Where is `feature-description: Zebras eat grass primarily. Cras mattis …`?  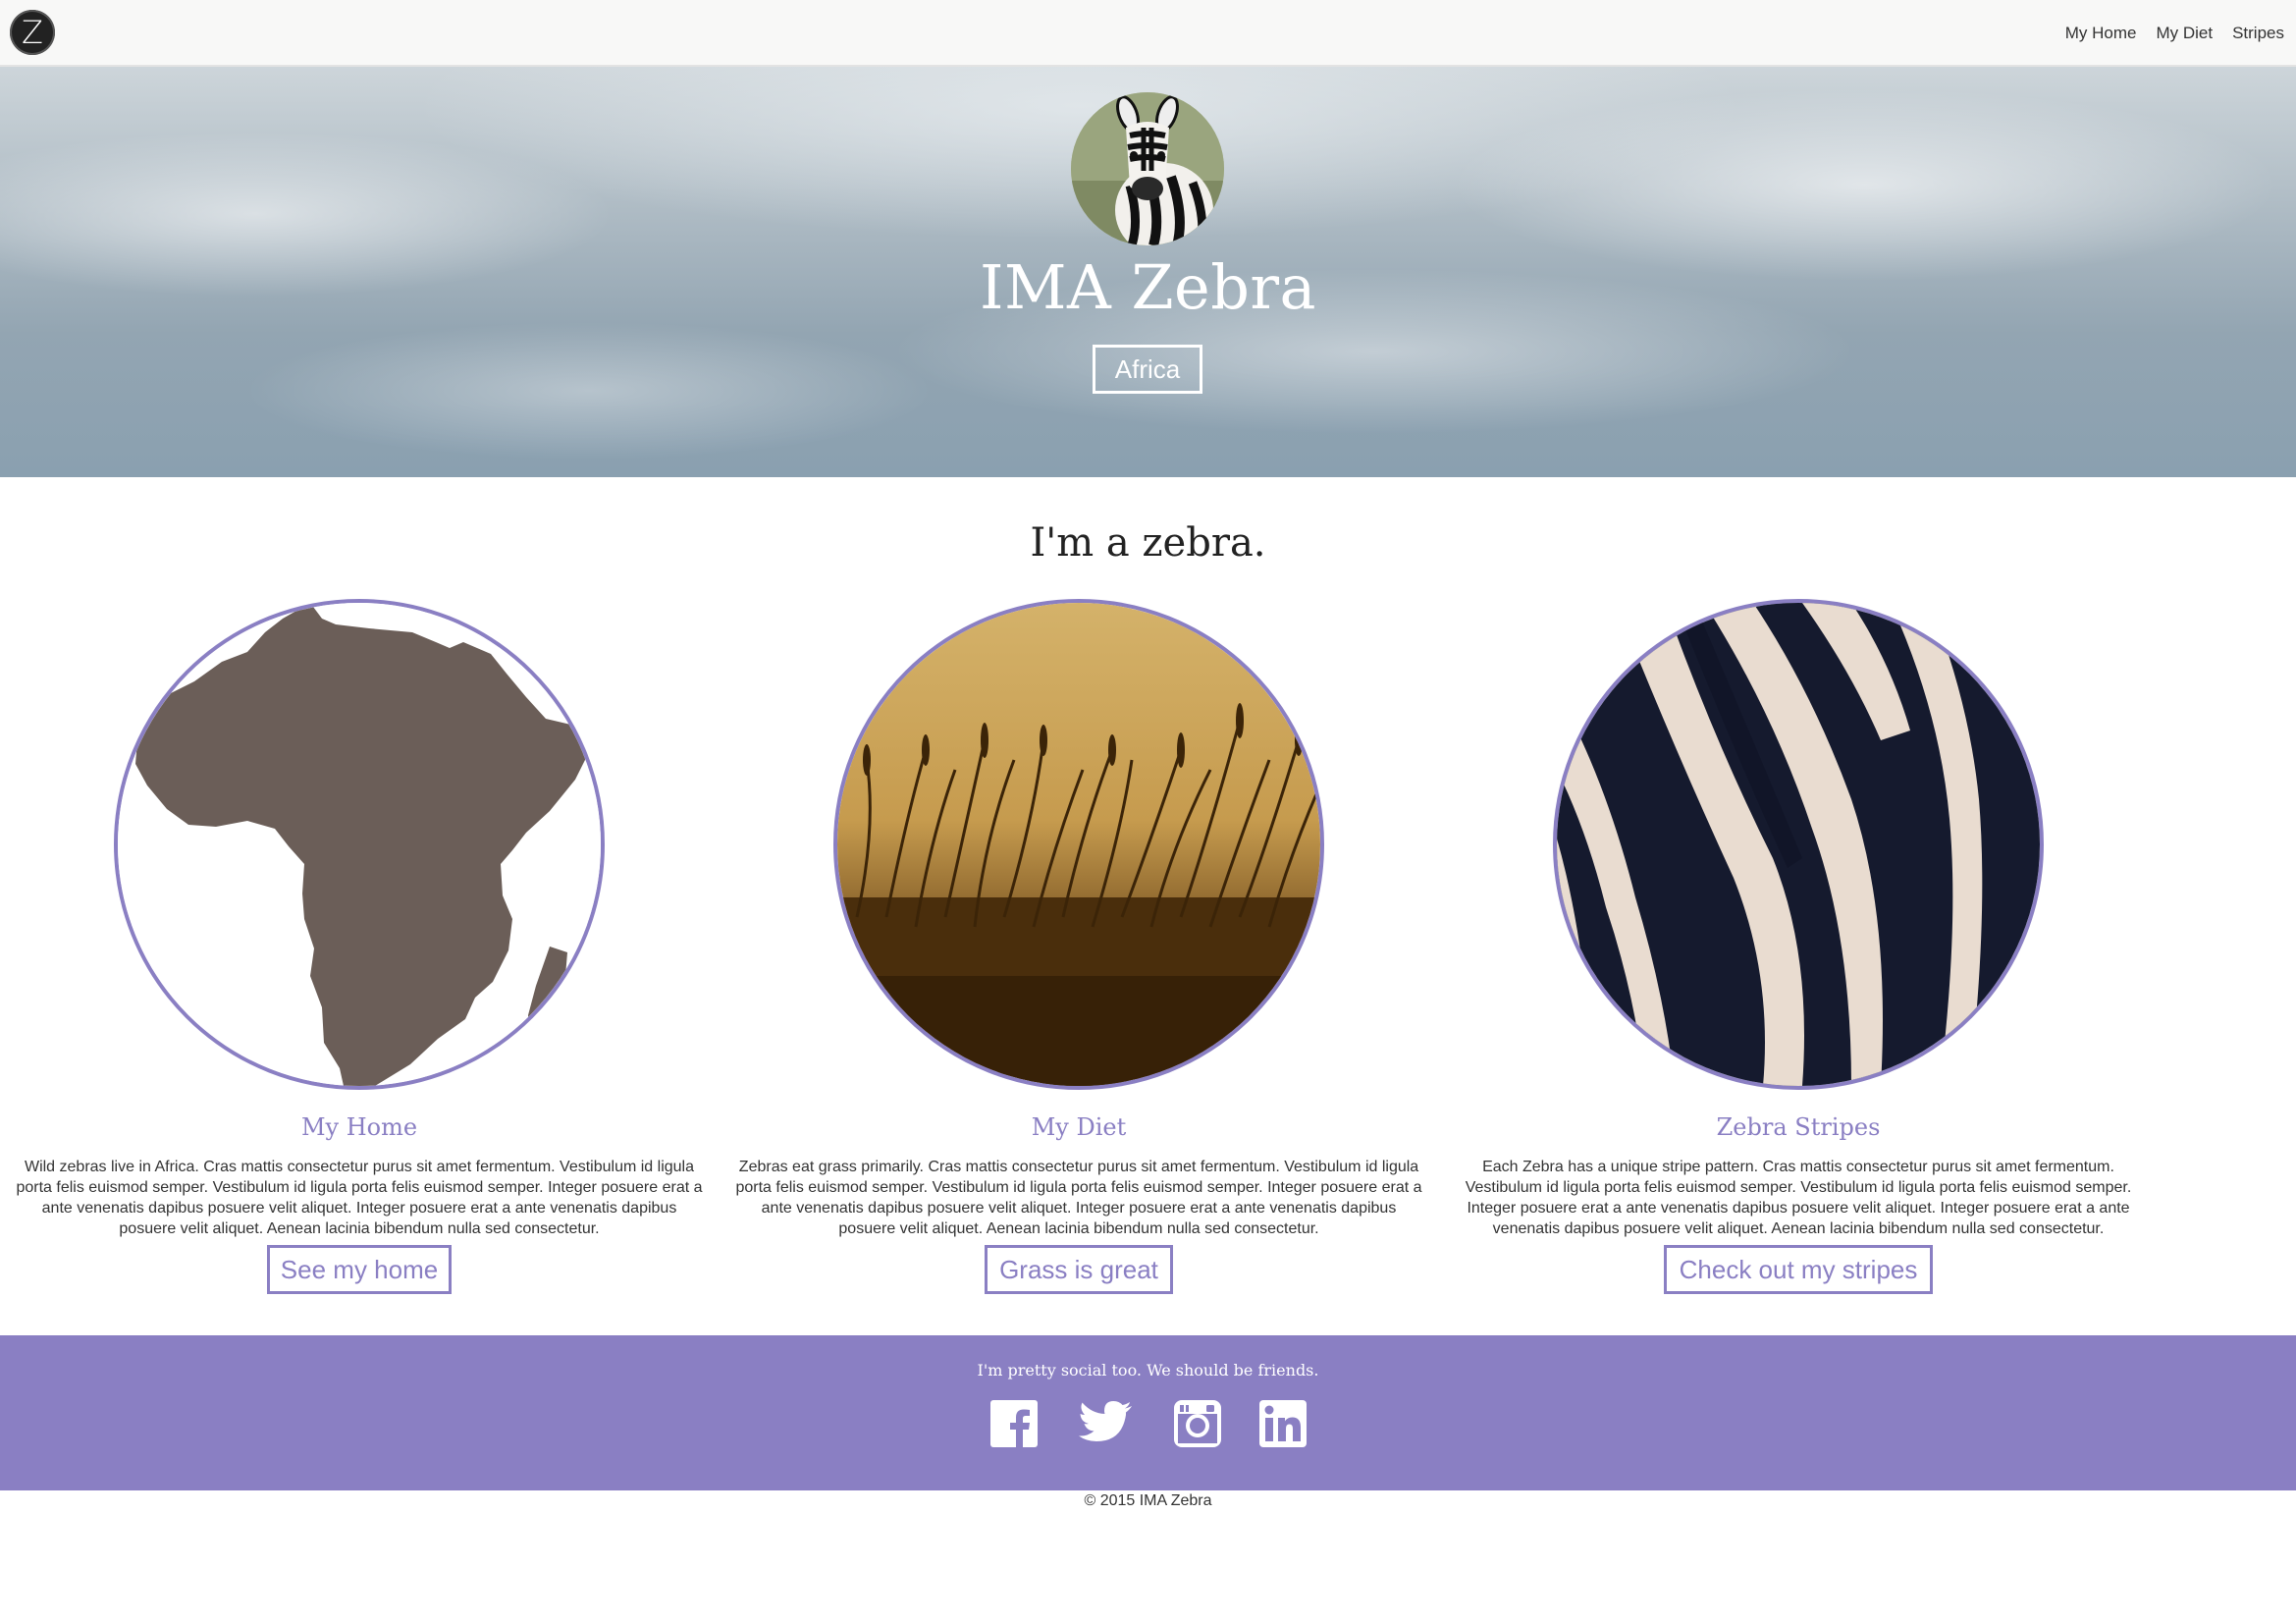 feature-description: Zebras eat grass primarily. Cras mattis … is located at coordinates (1078, 1198).